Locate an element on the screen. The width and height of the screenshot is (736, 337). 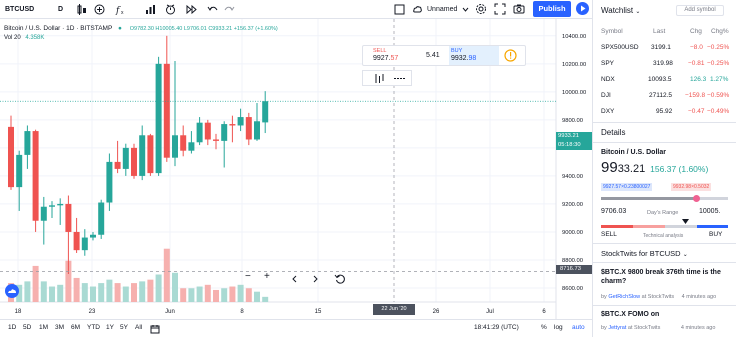
col-chgp: Chg% is located at coordinates (720, 31).